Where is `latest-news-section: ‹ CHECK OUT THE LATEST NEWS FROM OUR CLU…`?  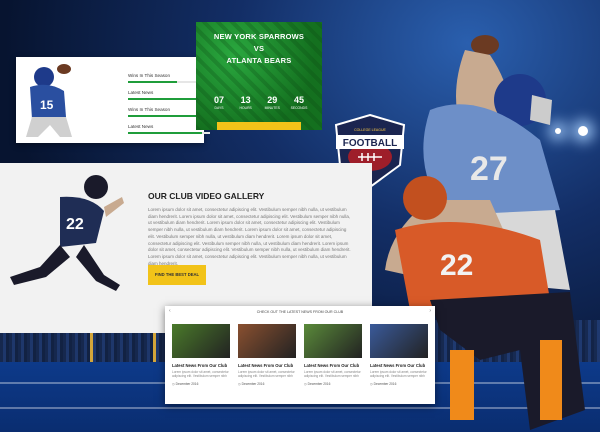
latest-news-section: ‹ CHECK OUT THE LATEST NEWS FROM OUR CLU… is located at coordinates (300, 355).